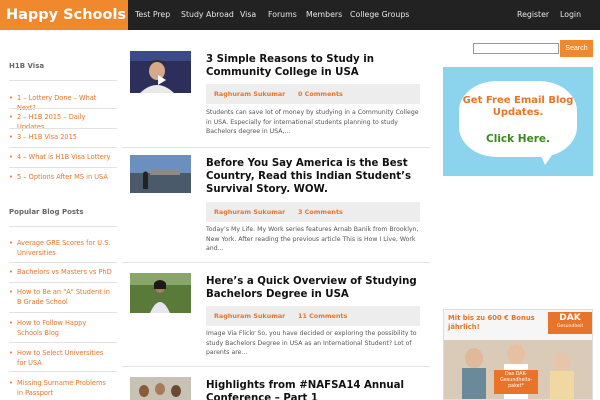 This screenshot has width=600, height=400. I want to click on post-meta: Raghuram Sukumar 3 Comments, so click(313, 212).